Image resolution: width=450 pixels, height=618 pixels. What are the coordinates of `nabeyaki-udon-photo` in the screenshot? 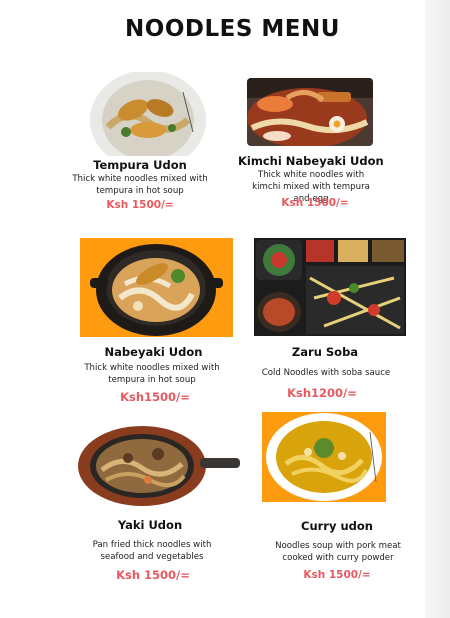 It's located at (156, 287).